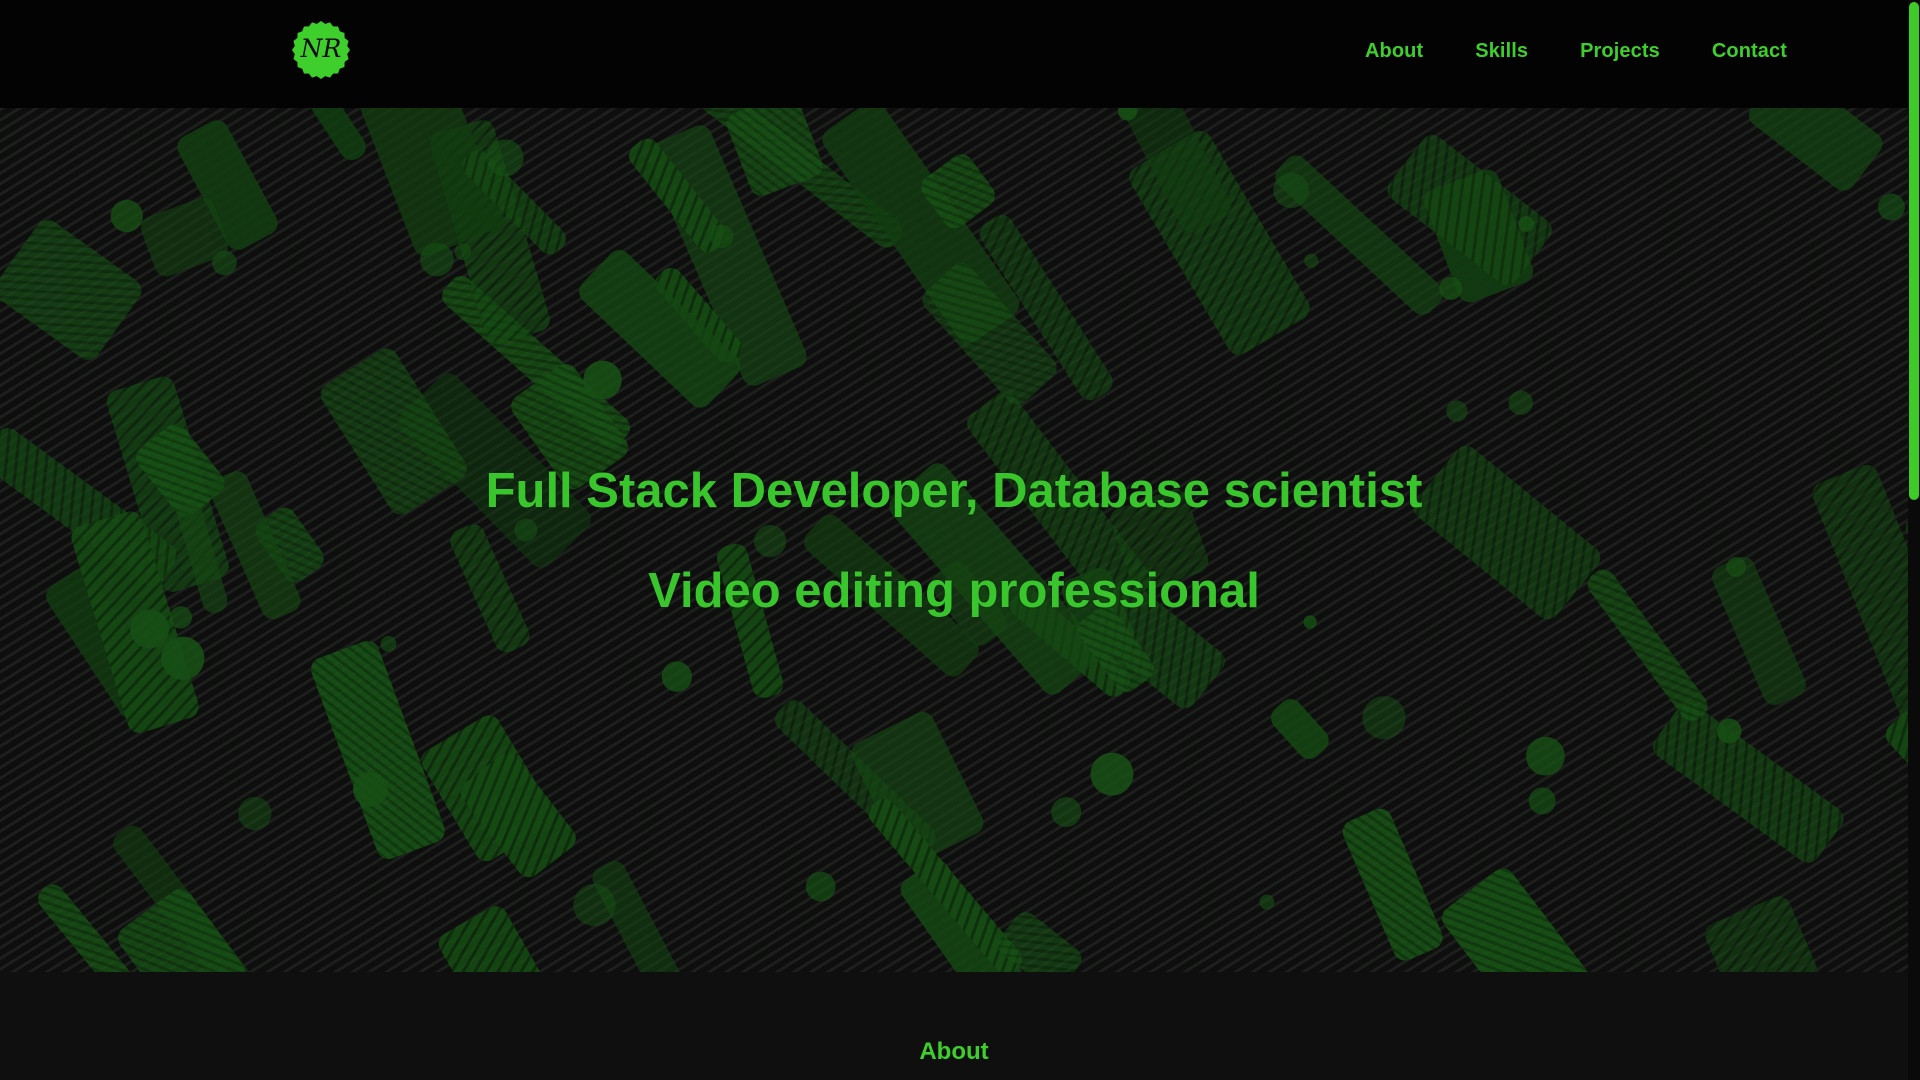 This screenshot has width=1920, height=1080. Describe the element at coordinates (954, 1051) in the screenshot. I see `about-heading: About` at that location.